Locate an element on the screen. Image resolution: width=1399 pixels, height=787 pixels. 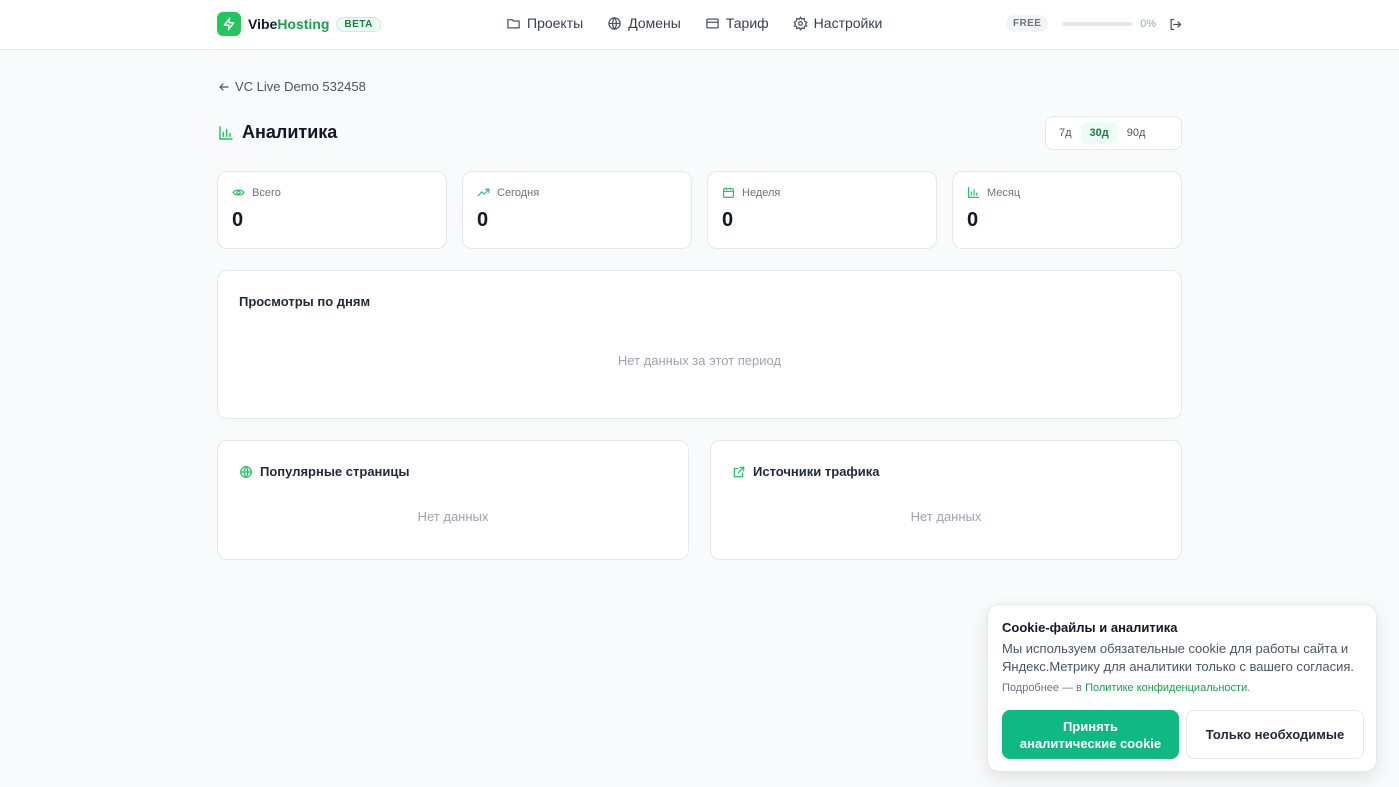
plan-usage: FREE 0% is located at coordinates (1081, 23).